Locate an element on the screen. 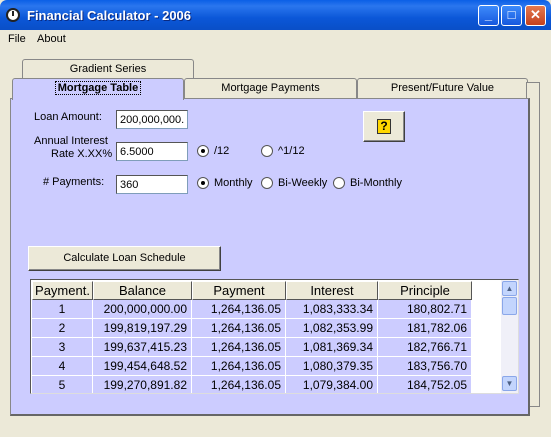  loan-amount-label: Loan Amount: is located at coordinates (68, 117).